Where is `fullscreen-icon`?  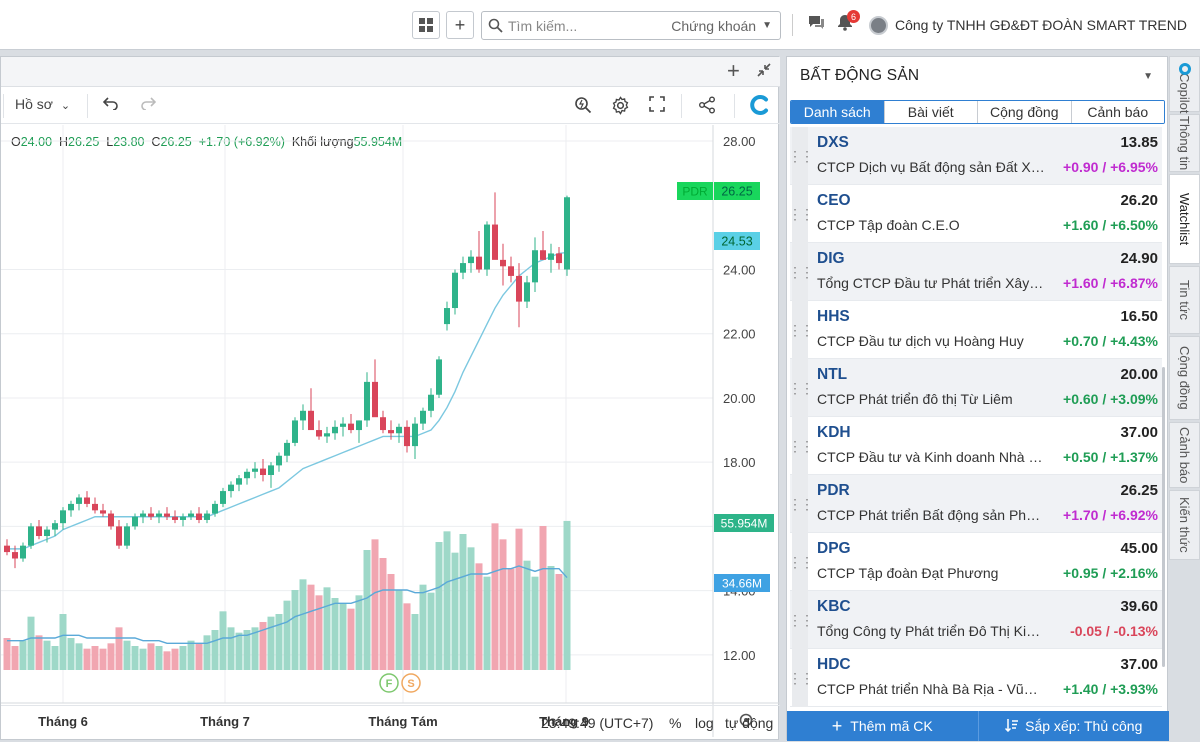 fullscreen-icon is located at coordinates (657, 105).